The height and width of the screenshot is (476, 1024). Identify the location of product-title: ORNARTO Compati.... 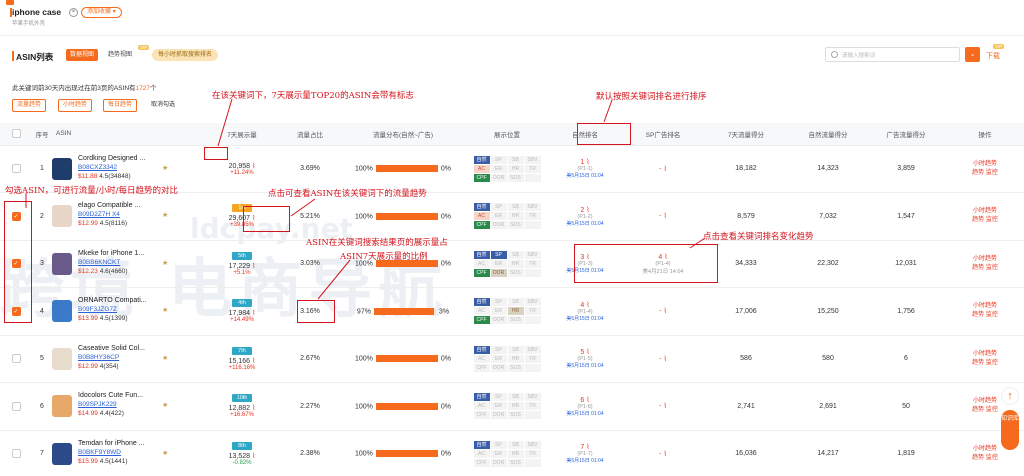
(112, 300).